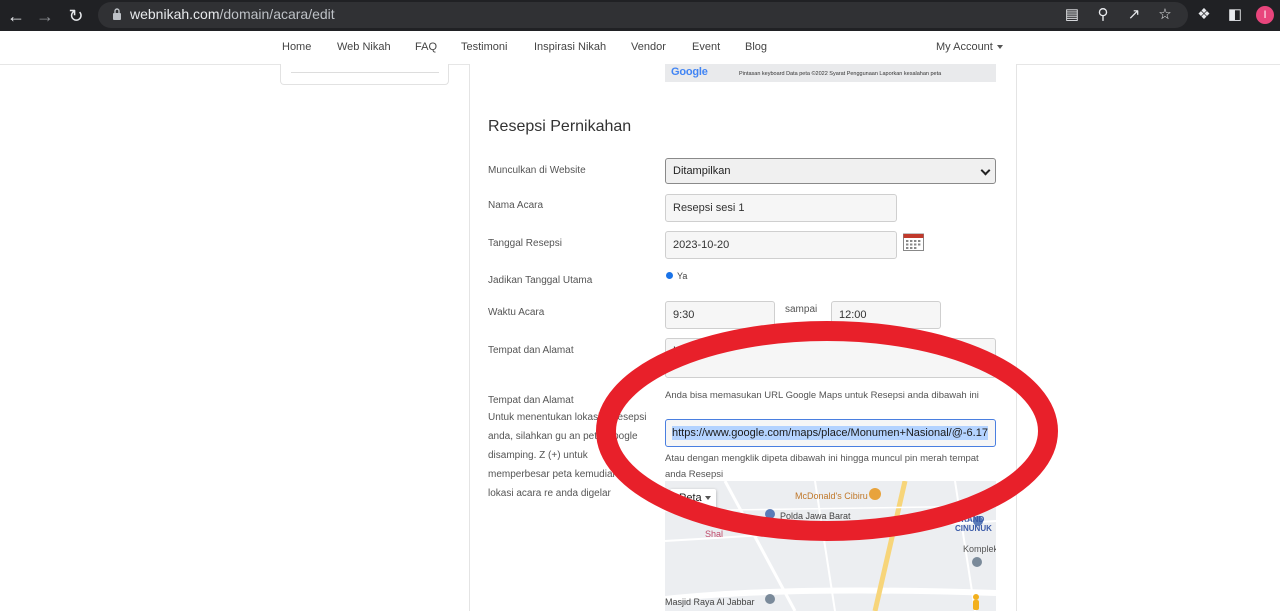 The height and width of the screenshot is (611, 1280). I want to click on nav-testimoni: Testimoni, so click(484, 47).